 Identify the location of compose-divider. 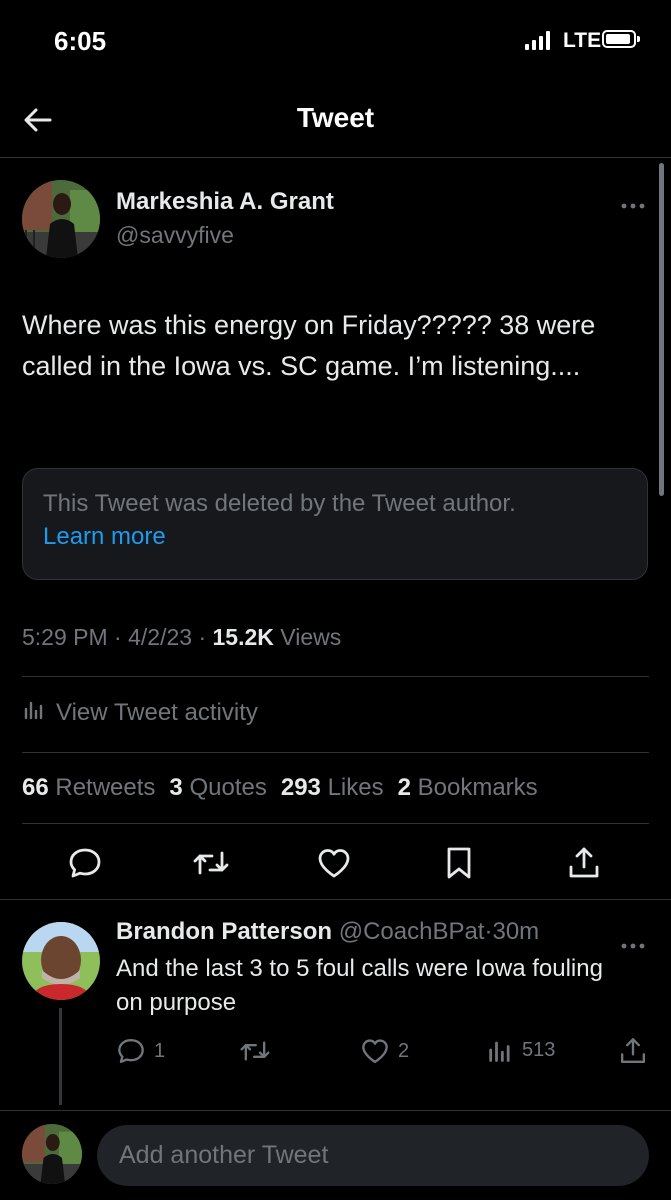
(335, 1110).